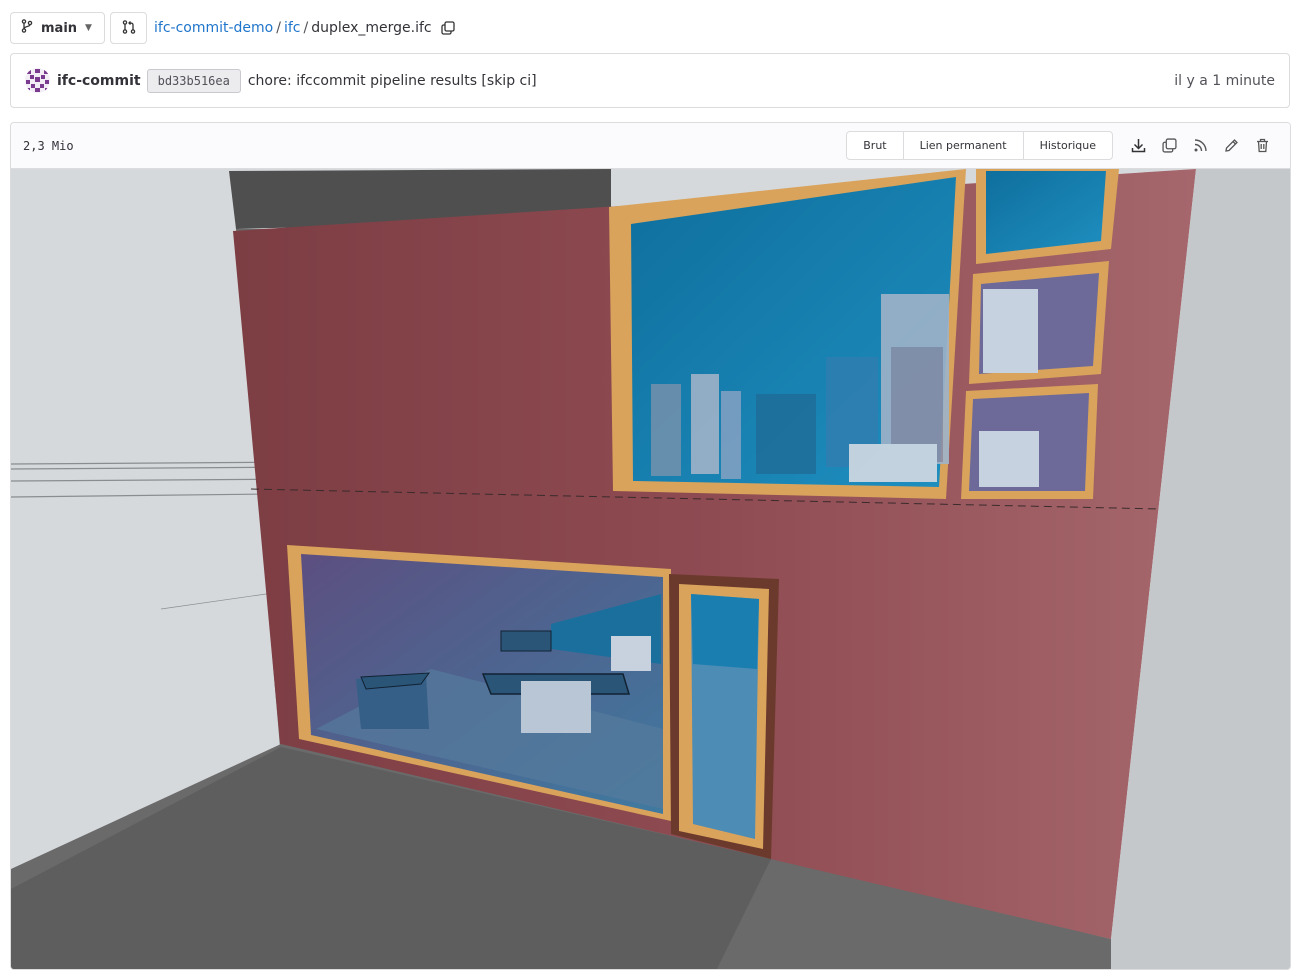 This screenshot has height=980, width=1302. What do you see at coordinates (88, 28) in the screenshot?
I see `chevron-down-icon: ▼` at bounding box center [88, 28].